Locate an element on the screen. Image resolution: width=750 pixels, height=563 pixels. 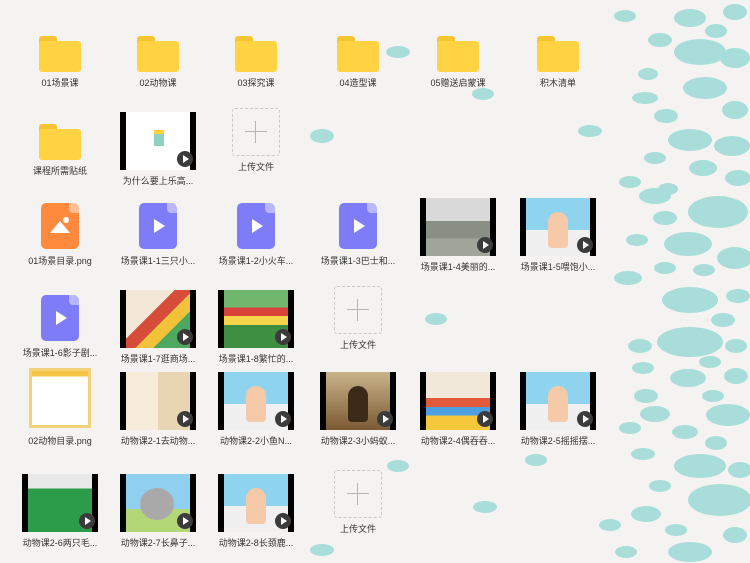
folder-item: 01场景课 is located at coordinates (60, 58).